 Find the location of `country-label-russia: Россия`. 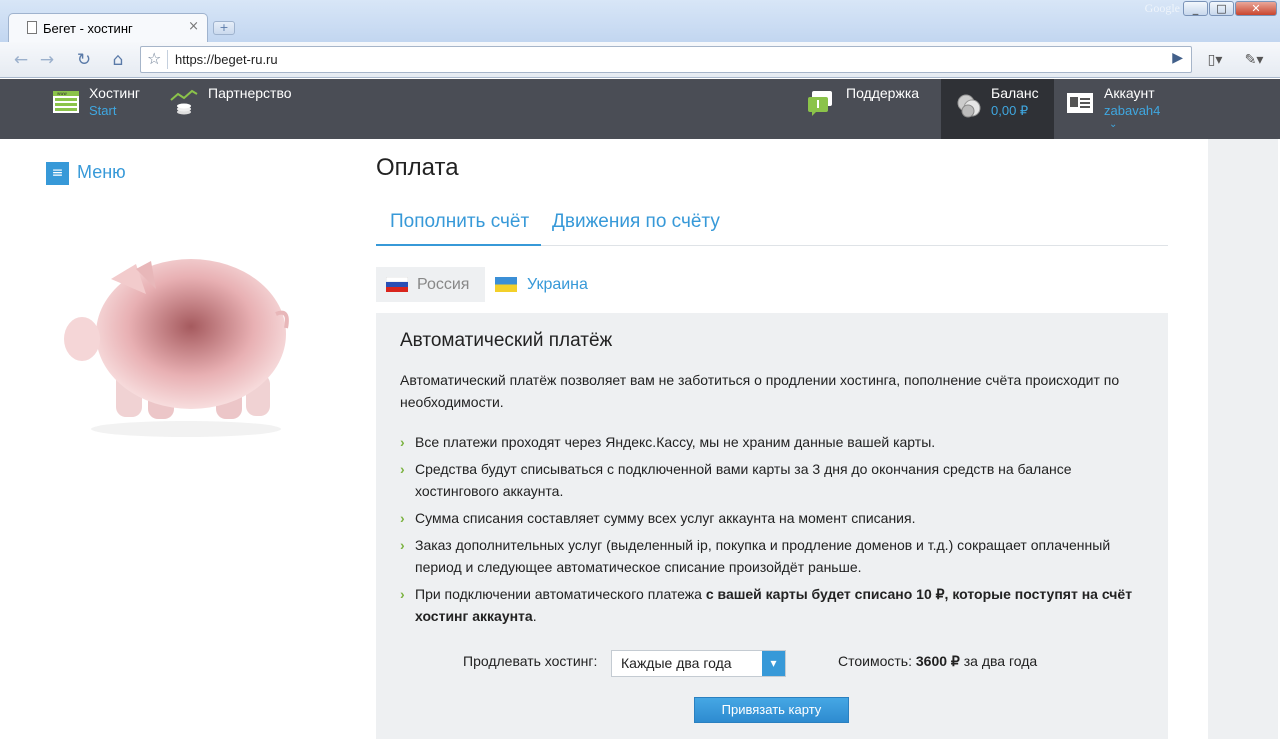

country-label-russia: Россия is located at coordinates (443, 284).